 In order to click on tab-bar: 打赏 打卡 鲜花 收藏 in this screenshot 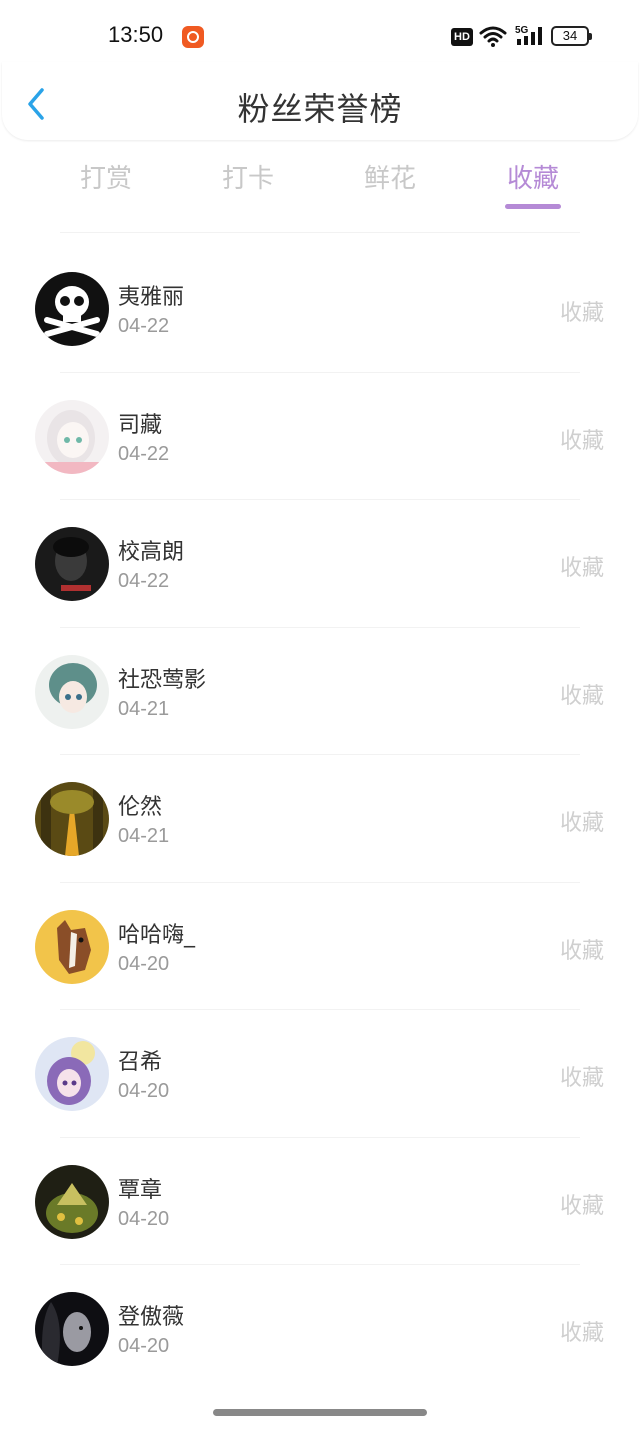, I will do `click(320, 188)`.